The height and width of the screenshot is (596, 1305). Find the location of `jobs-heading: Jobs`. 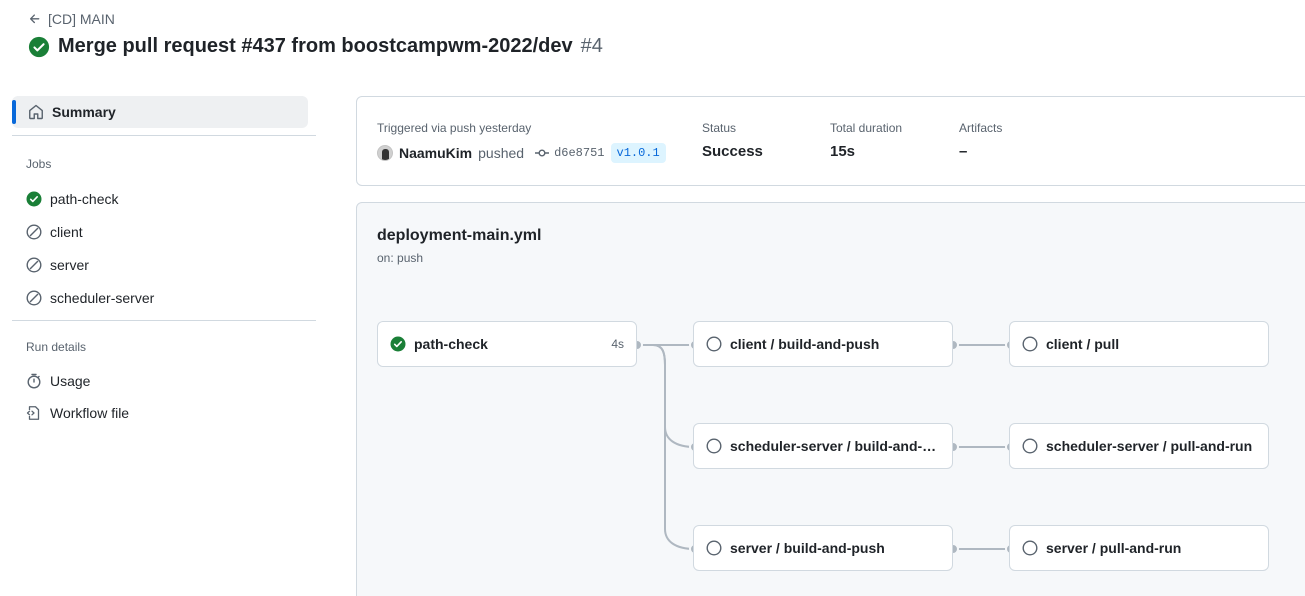

jobs-heading: Jobs is located at coordinates (39, 164).